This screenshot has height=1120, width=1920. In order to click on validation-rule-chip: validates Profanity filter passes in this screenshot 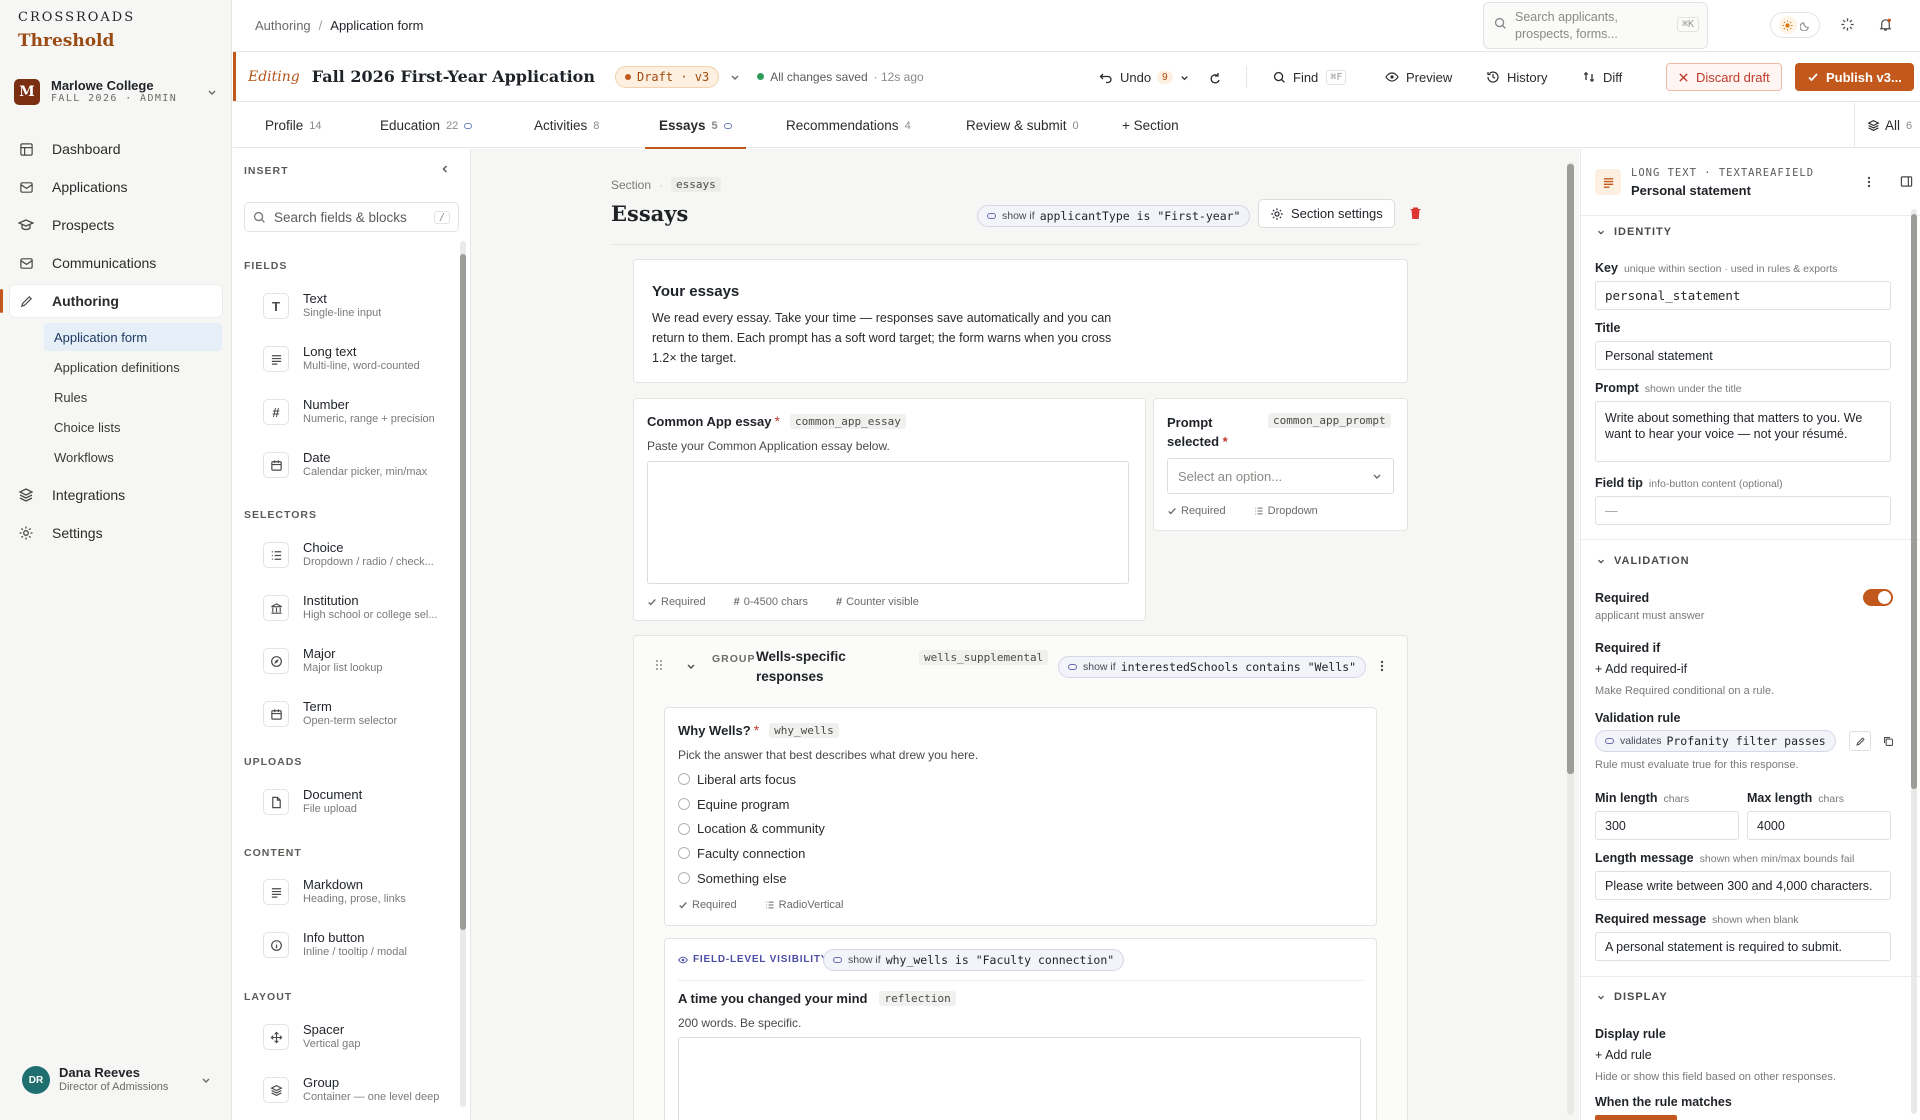, I will do `click(1715, 741)`.